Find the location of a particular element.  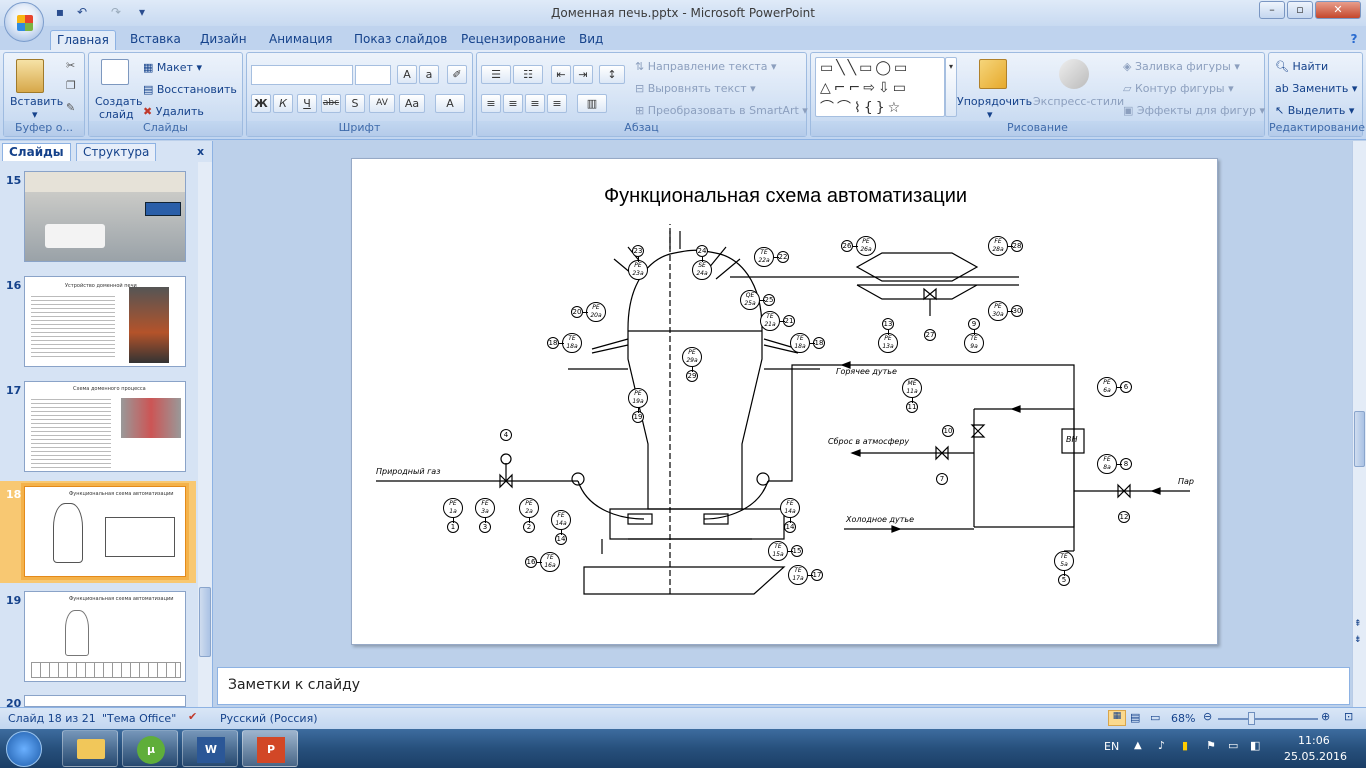

panel-scroll-thumb is located at coordinates (205, 622).